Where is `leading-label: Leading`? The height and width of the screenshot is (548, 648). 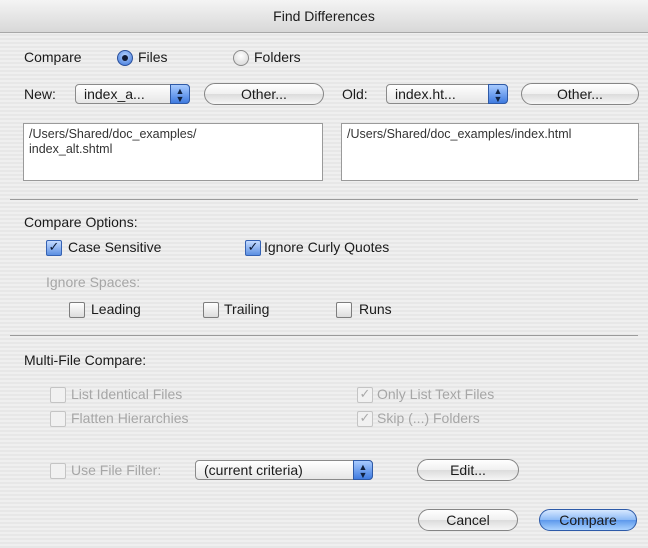
leading-label: Leading is located at coordinates (116, 309).